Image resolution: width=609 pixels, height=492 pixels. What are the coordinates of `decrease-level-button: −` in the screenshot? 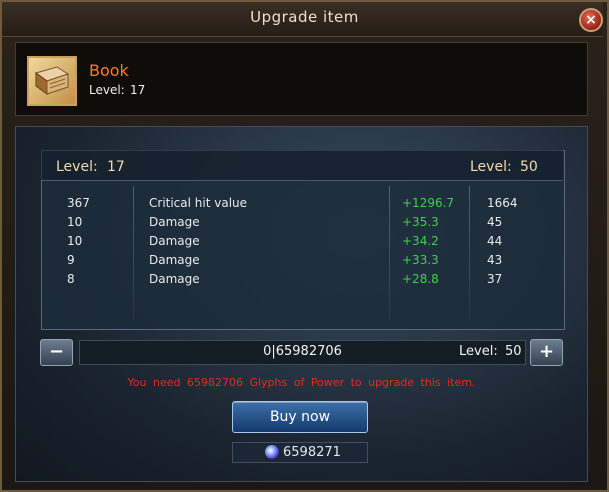 It's located at (56, 352).